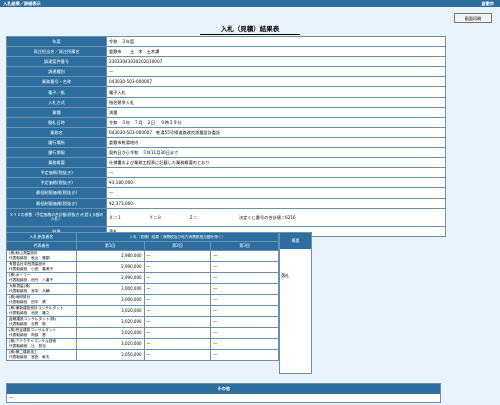 Image resolution: width=500 pixels, height=405 pixels. Describe the element at coordinates (276, 153) in the screenshot. I see `detail-value: 契約日から令和 ３年11月30日まで` at that location.